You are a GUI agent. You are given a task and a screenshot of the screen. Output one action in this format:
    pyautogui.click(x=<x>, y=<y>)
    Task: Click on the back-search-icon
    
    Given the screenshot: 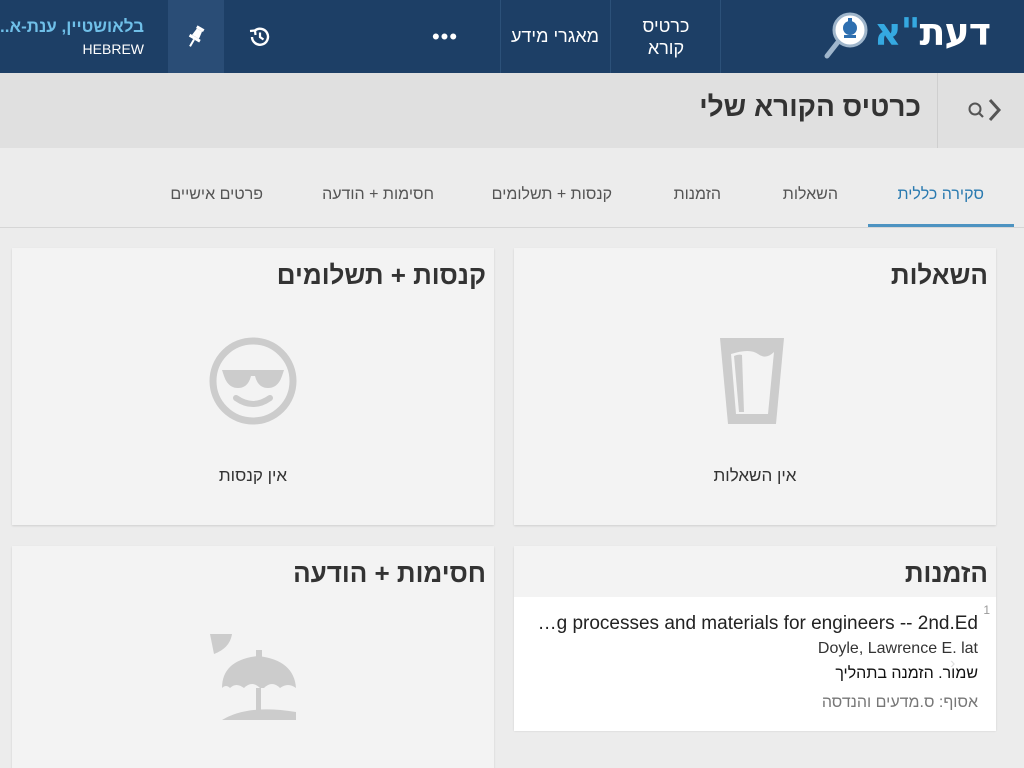 What is the action you would take?
    pyautogui.click(x=985, y=110)
    